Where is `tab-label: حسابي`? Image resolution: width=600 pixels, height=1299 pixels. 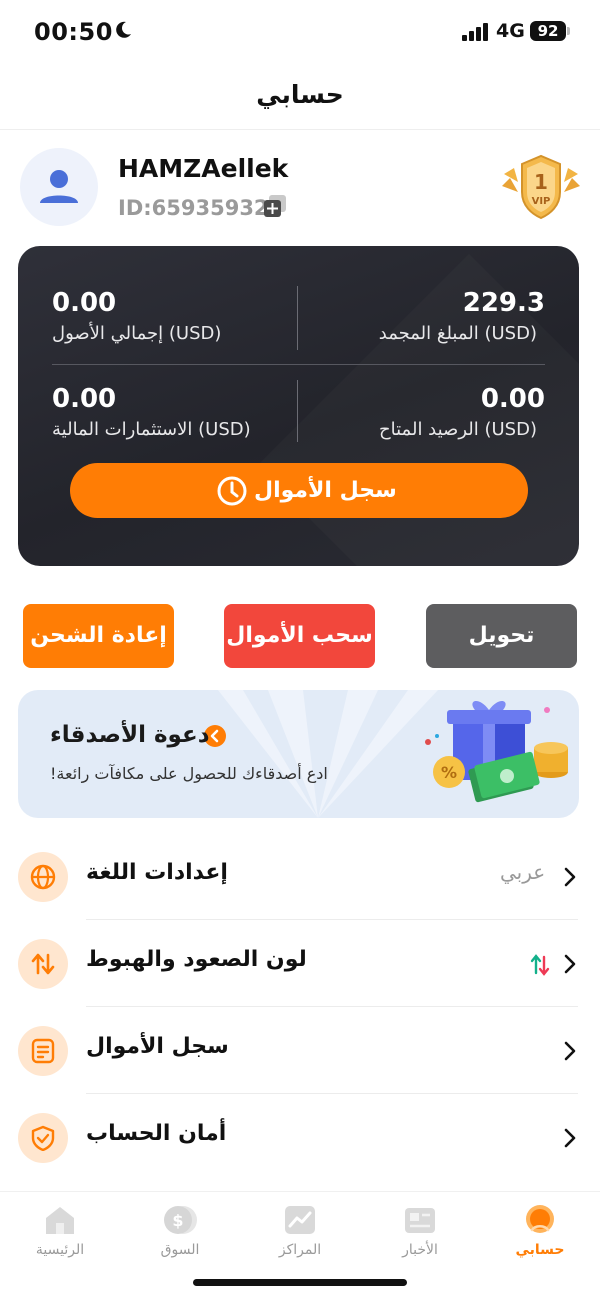
tab-label: حسابي is located at coordinates (540, 1250).